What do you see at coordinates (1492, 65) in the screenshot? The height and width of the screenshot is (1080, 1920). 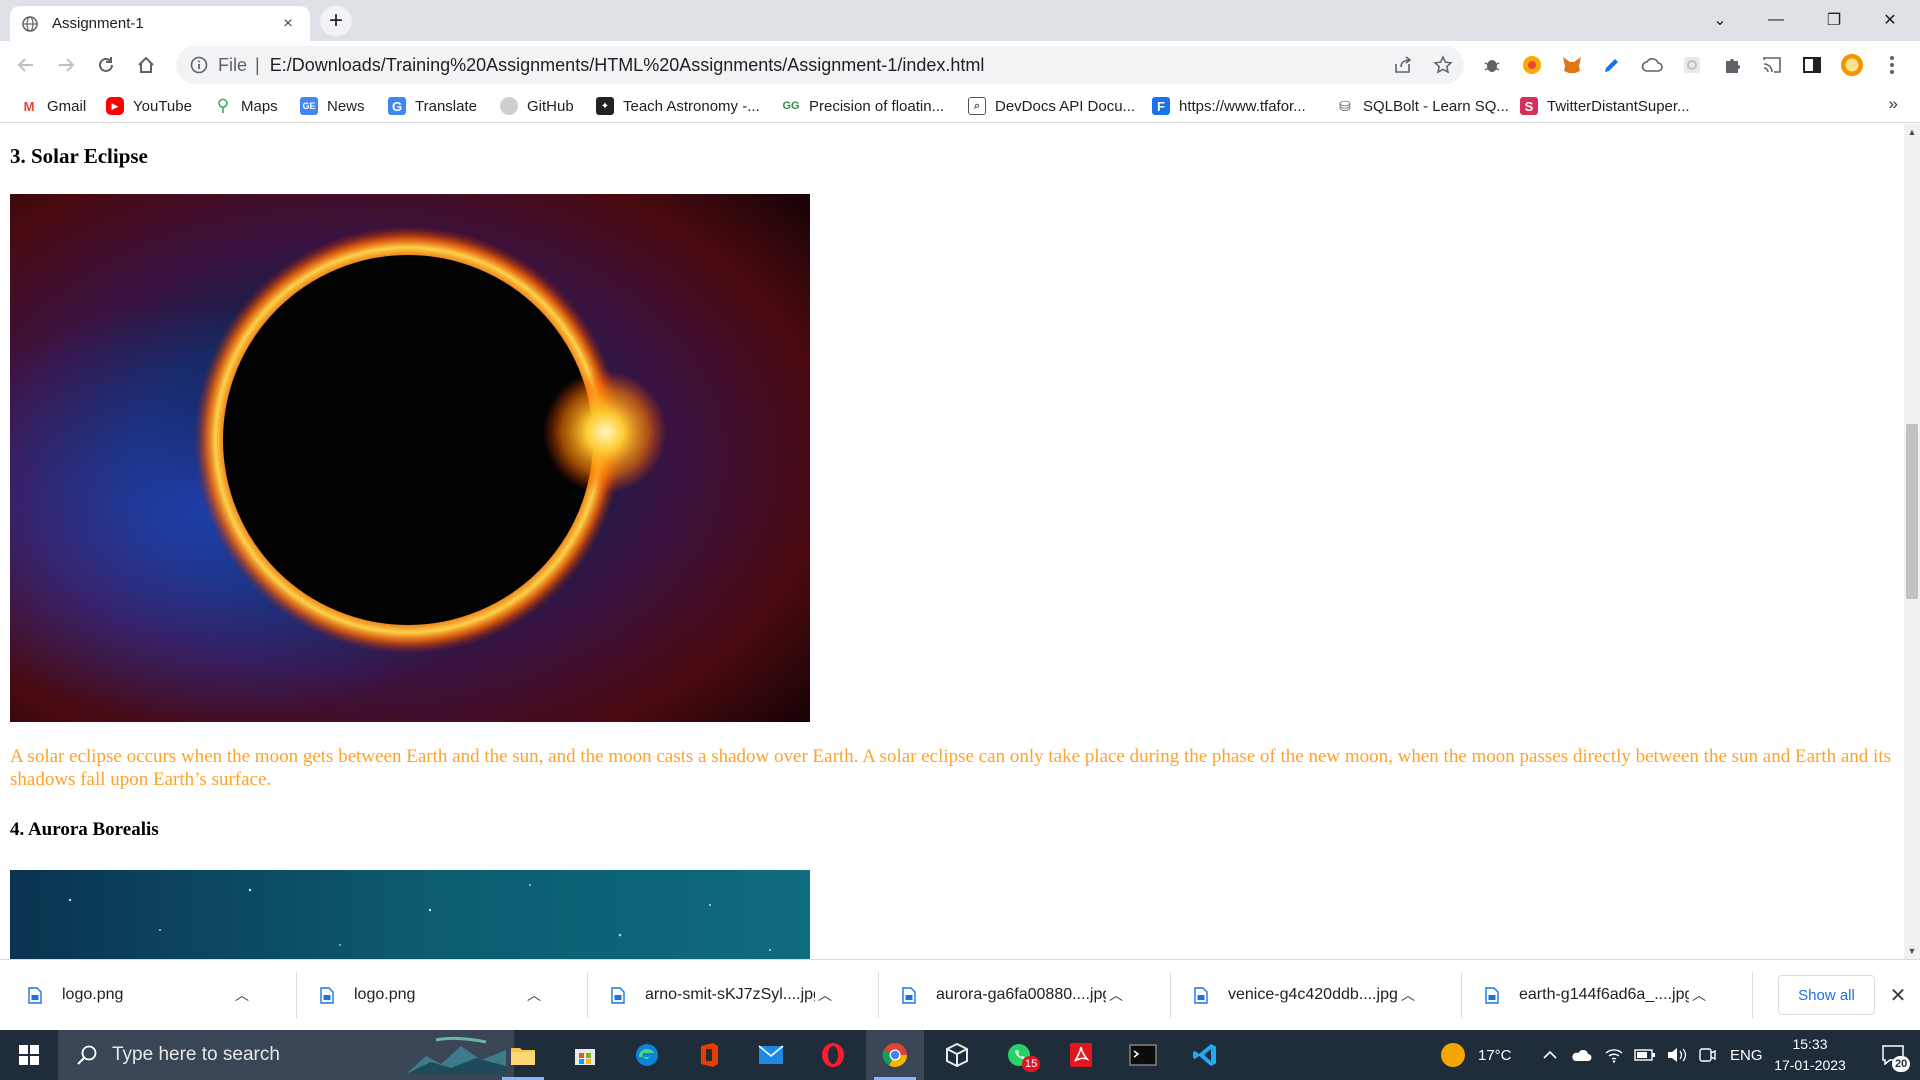 I see `extension-bug-icon` at bounding box center [1492, 65].